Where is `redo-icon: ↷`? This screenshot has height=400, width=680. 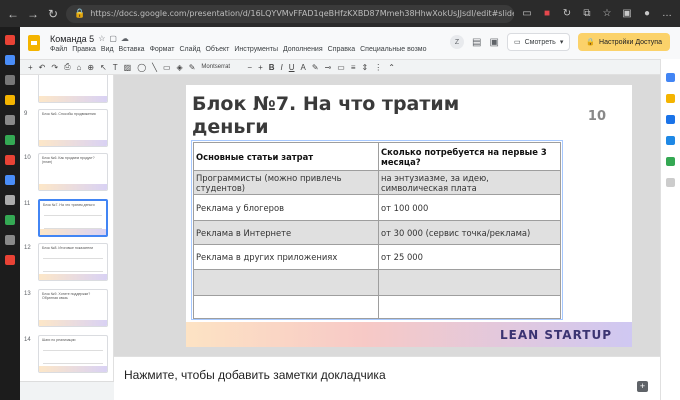 redo-icon: ↷ is located at coordinates (54, 67).